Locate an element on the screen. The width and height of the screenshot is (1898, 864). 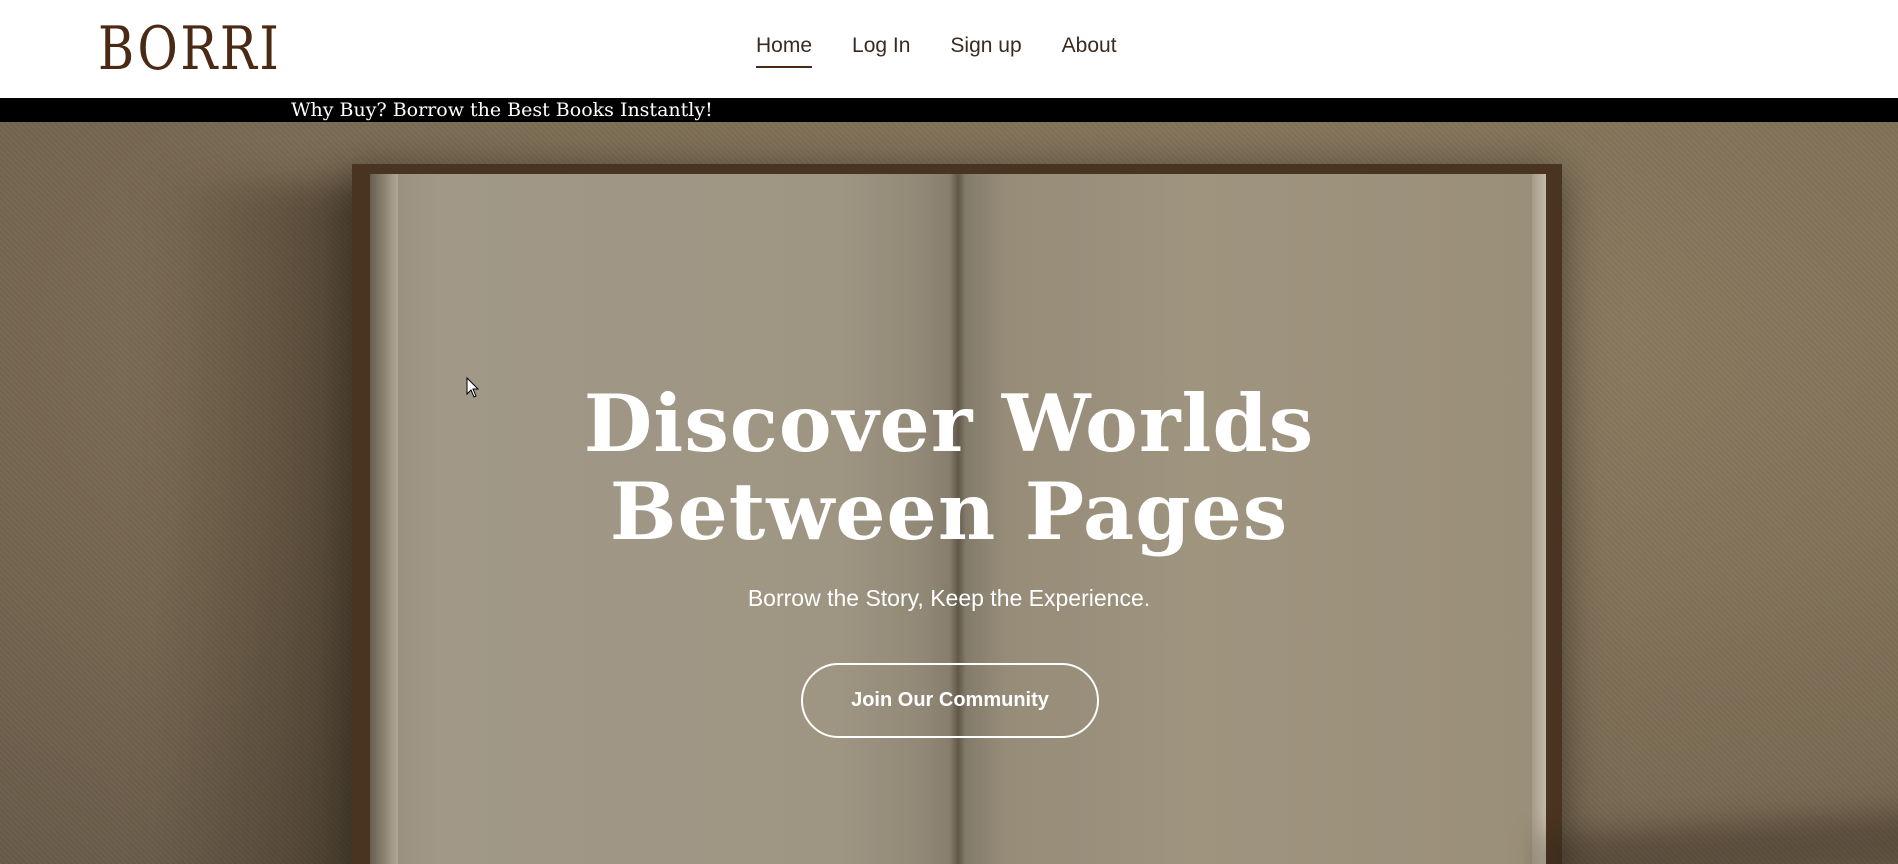
top-navbar: BORRI Home Log In Sign up About is located at coordinates (949, 49).